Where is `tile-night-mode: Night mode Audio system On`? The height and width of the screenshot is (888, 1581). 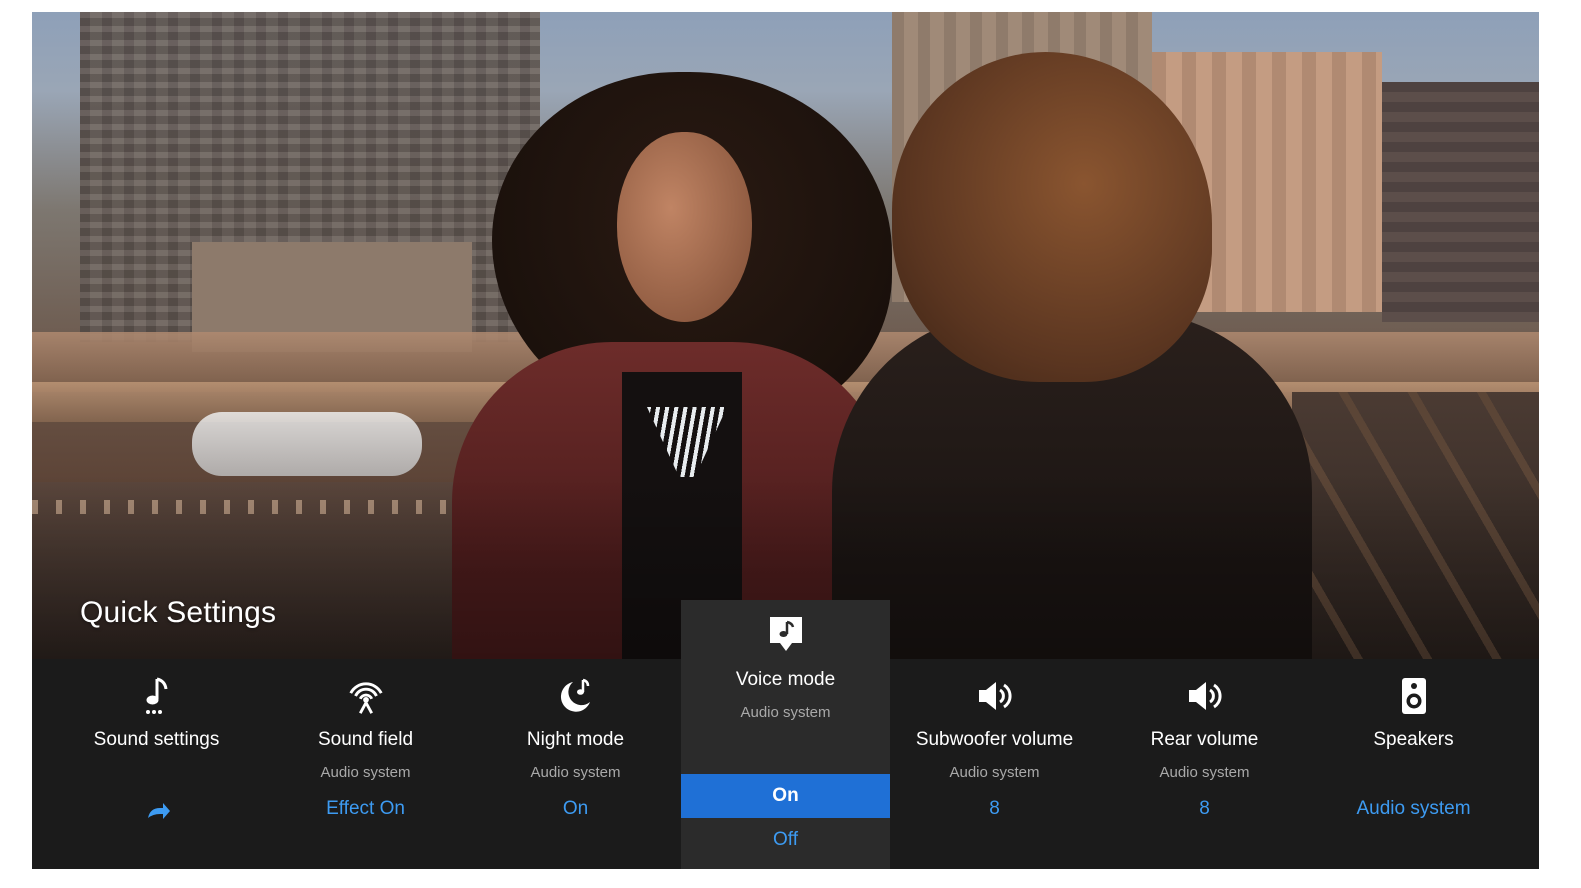 tile-night-mode: Night mode Audio system On is located at coordinates (575, 764).